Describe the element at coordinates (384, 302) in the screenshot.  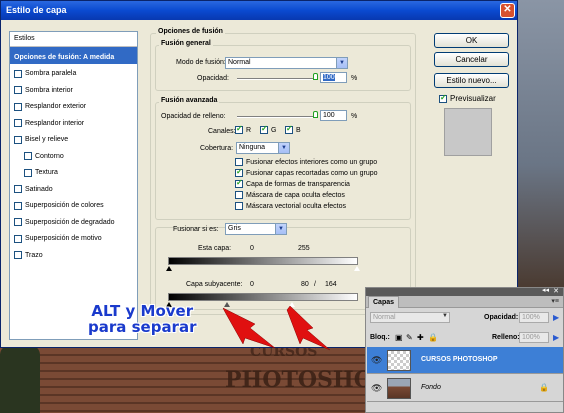
I see `tab-layers: Capas` at that location.